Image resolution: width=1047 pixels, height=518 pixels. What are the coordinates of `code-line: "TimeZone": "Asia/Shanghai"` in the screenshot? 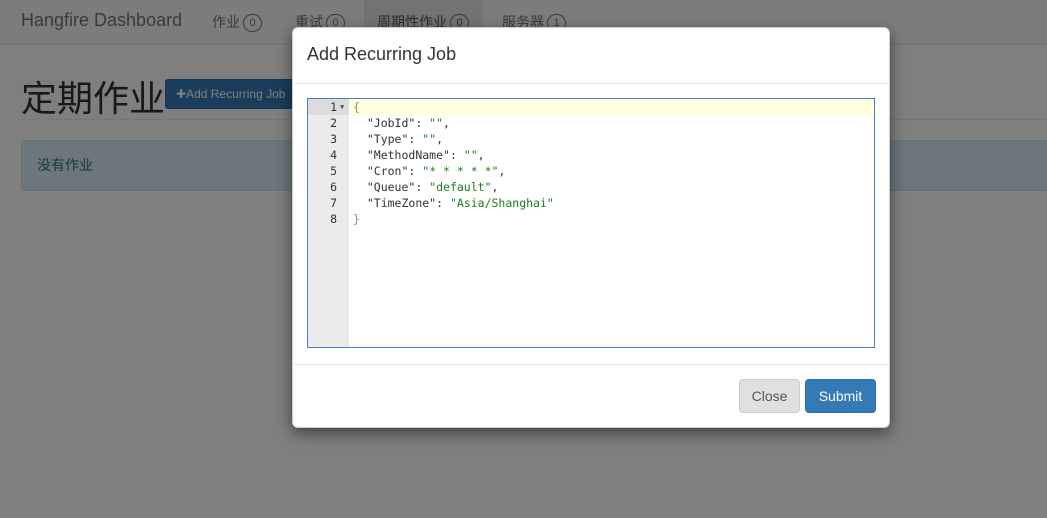 It's located at (460, 203).